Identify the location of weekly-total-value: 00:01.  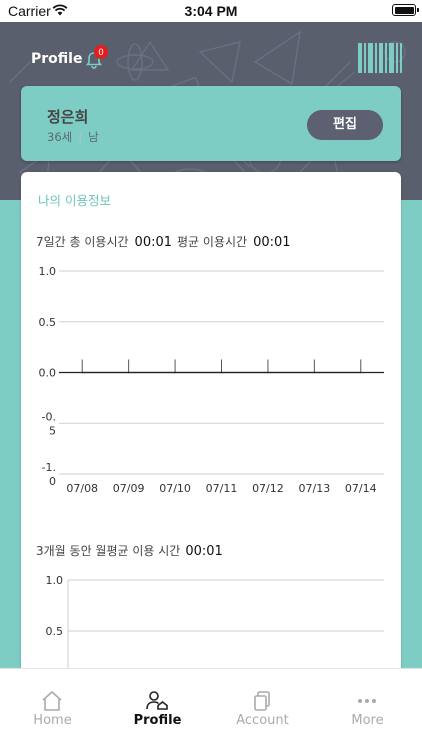
(153, 242).